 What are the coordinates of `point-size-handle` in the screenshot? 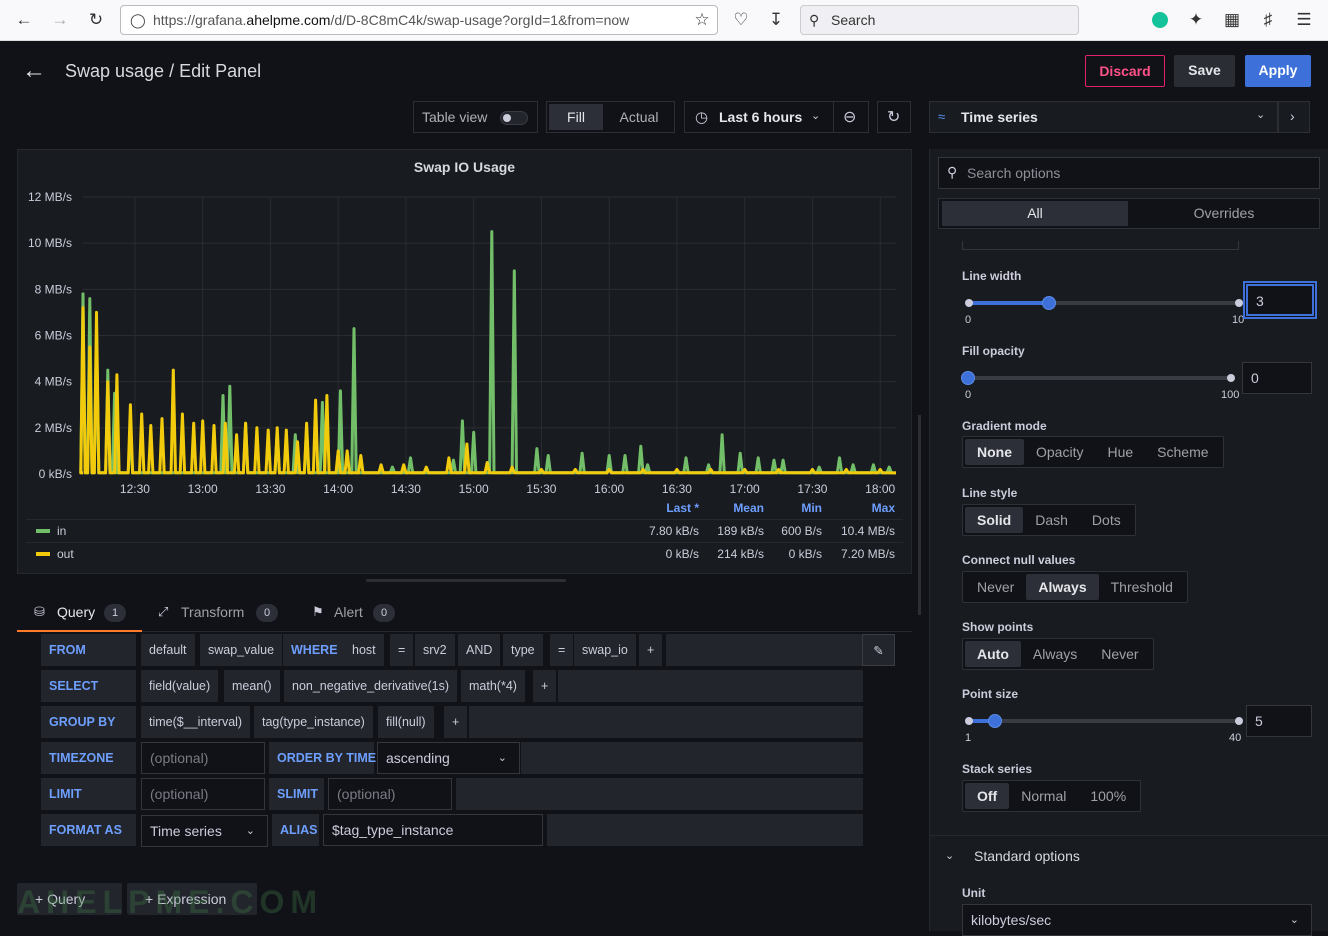 It's located at (995, 721).